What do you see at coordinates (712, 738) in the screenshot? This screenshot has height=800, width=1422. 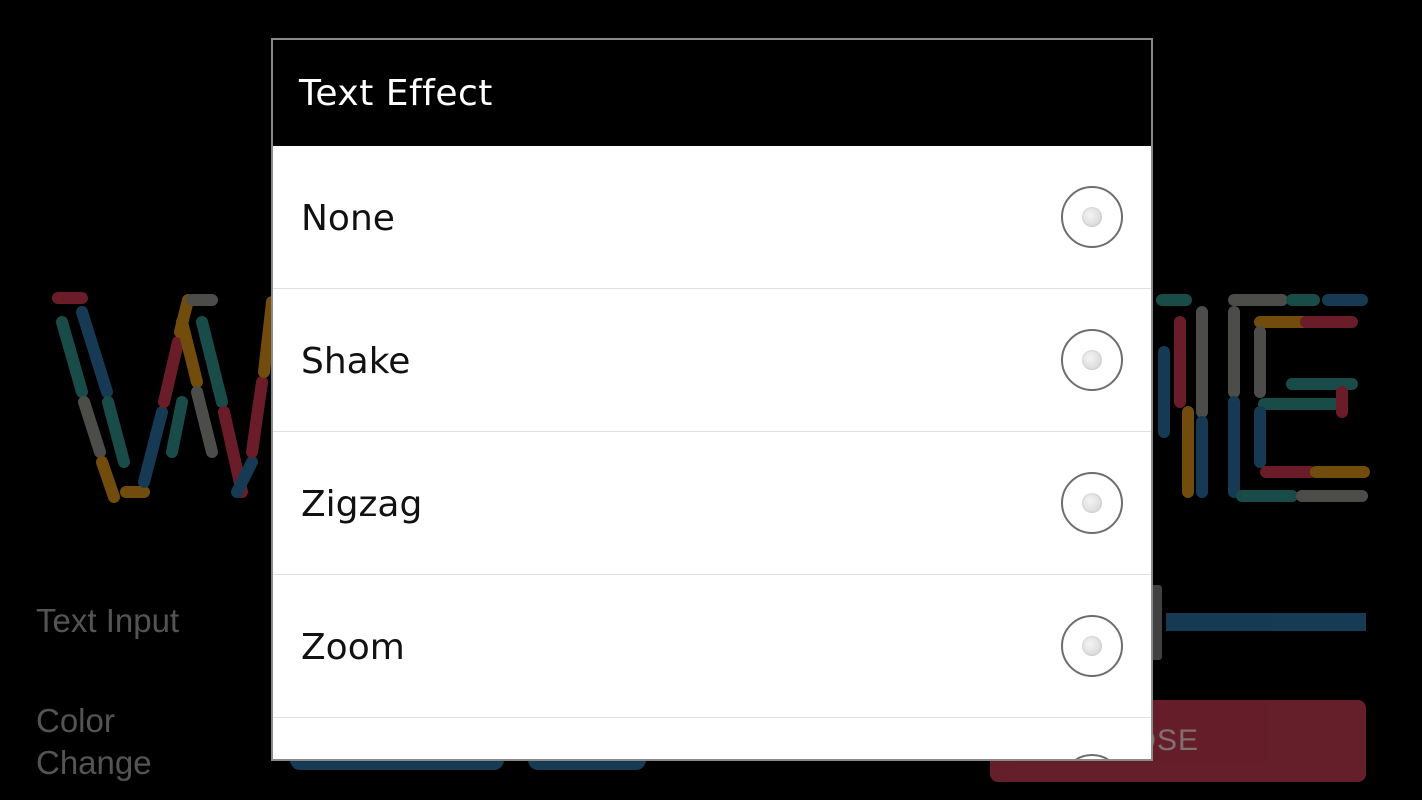 I see `effect-option-partial` at bounding box center [712, 738].